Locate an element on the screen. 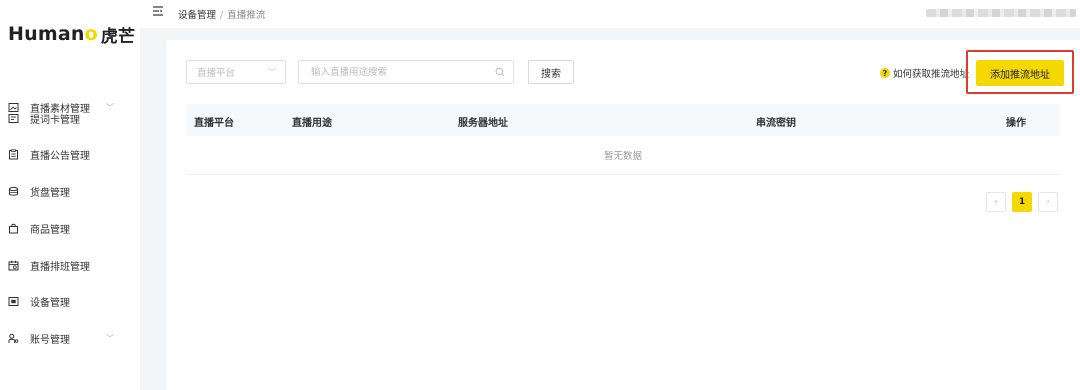  column-header-server-url: 服务器地址 is located at coordinates (483, 123).